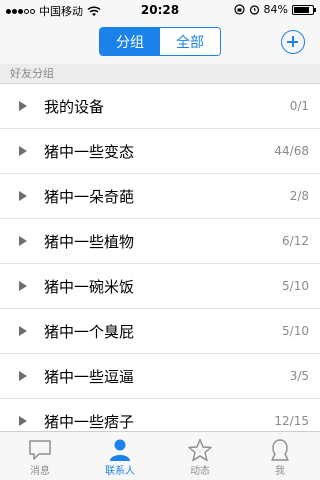  I want to click on tab-moments: 动态, so click(200, 456).